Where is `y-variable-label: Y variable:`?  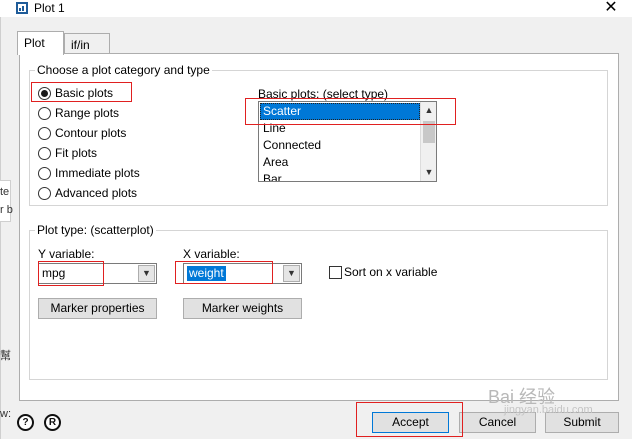 y-variable-label: Y variable: is located at coordinates (66, 254).